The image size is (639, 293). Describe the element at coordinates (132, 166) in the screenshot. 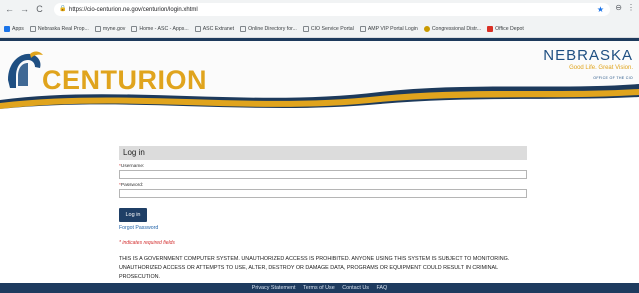

I see `username-label: *Username:` at that location.